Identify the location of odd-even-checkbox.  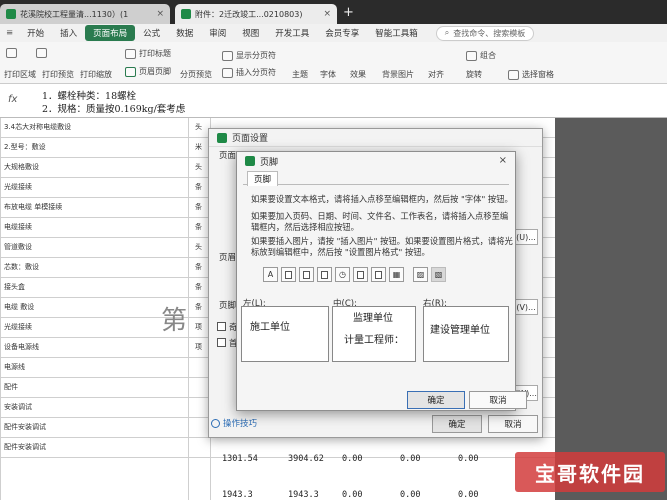
(221, 326).